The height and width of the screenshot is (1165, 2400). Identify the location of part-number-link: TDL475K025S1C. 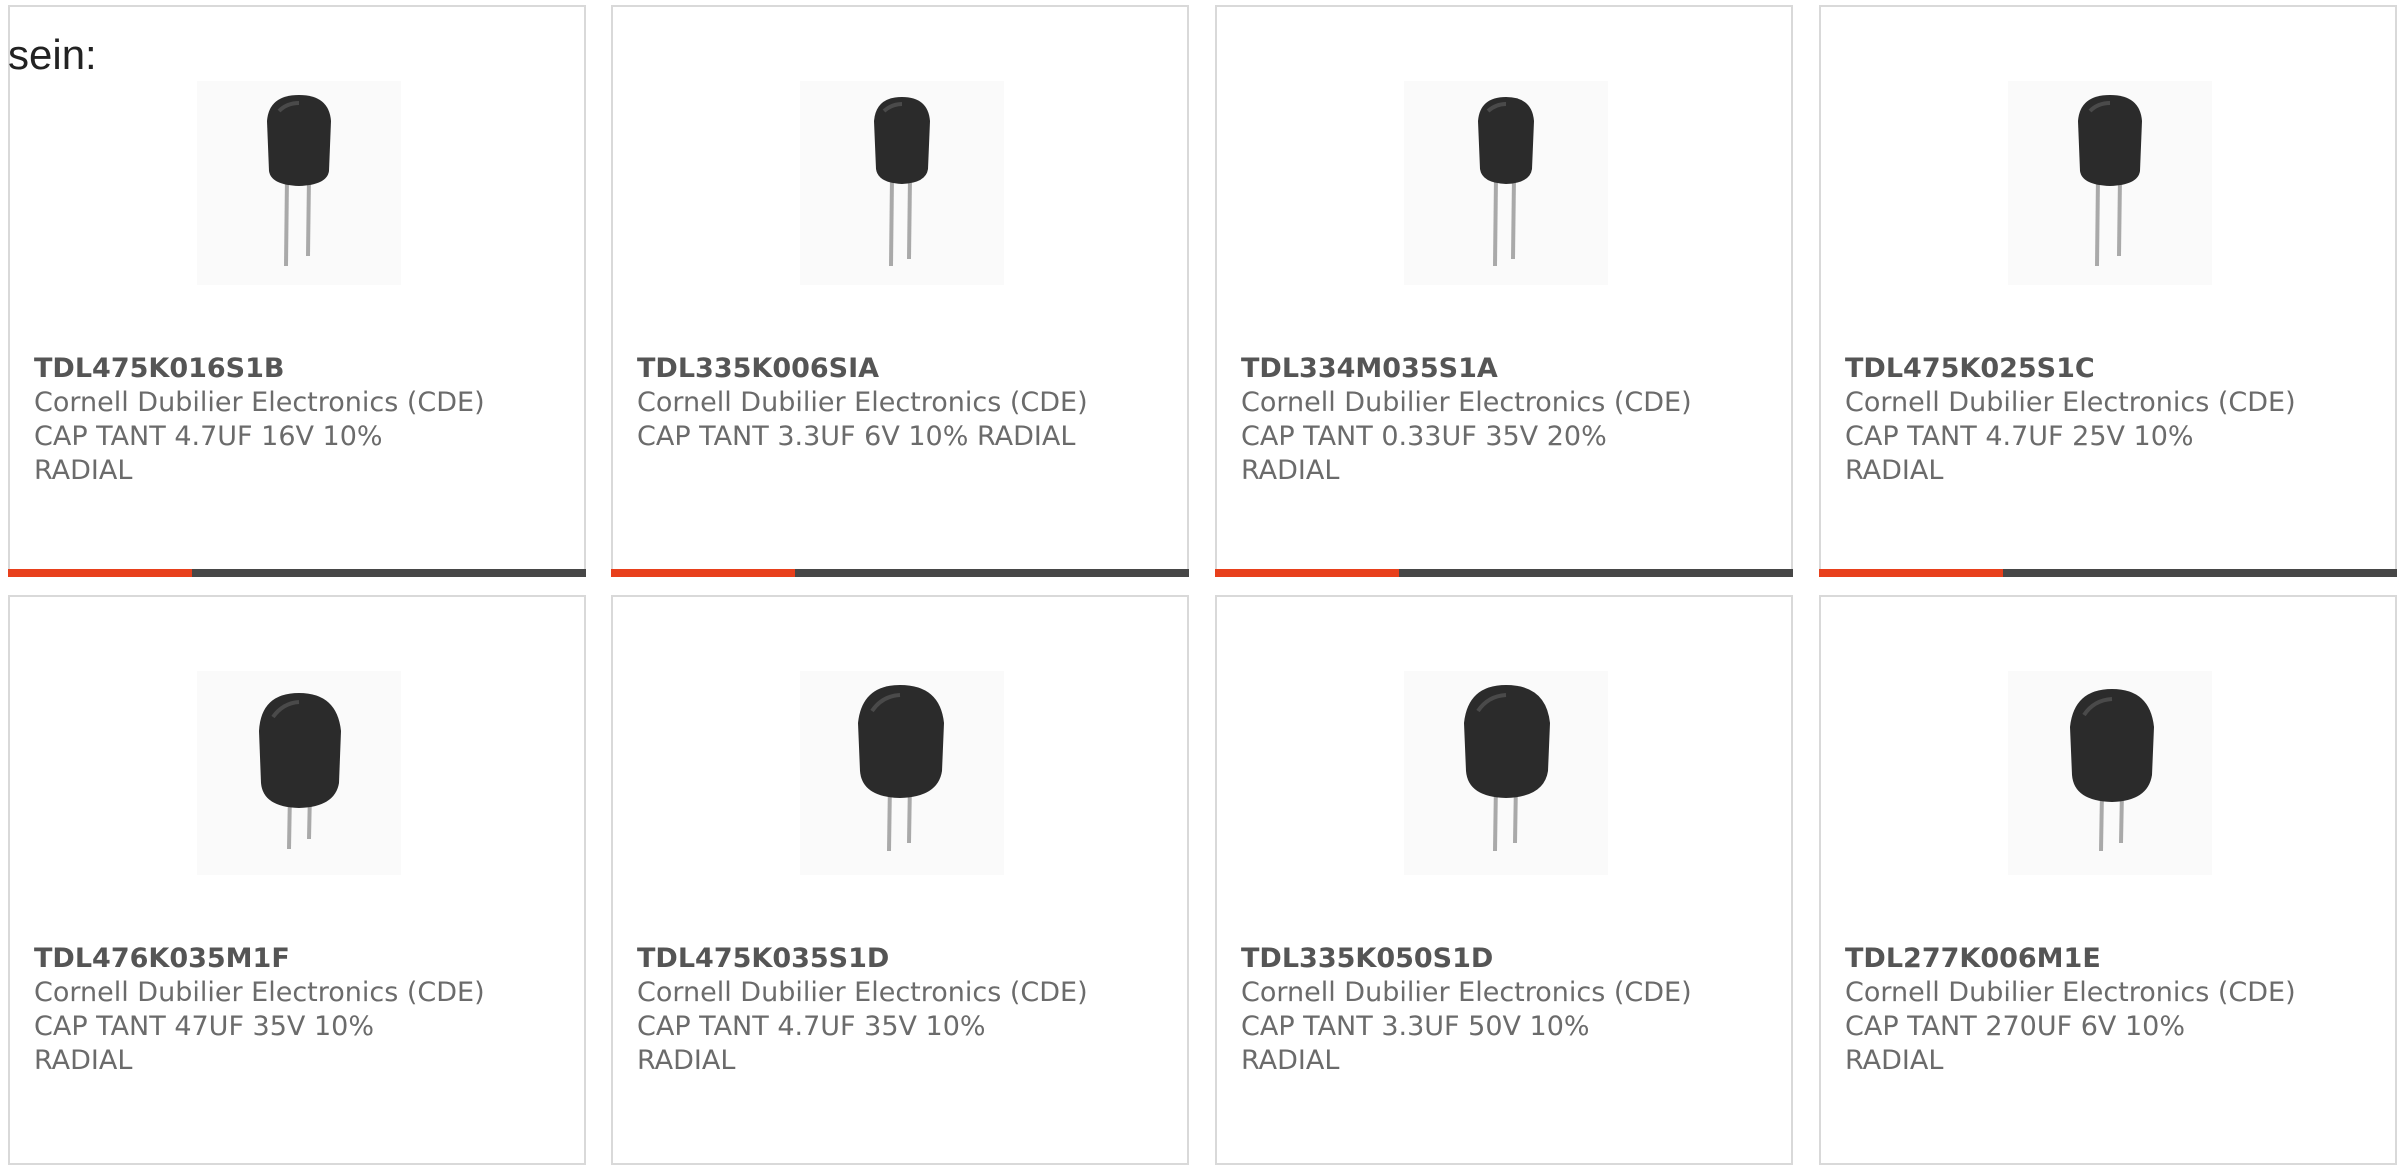
(2105, 369).